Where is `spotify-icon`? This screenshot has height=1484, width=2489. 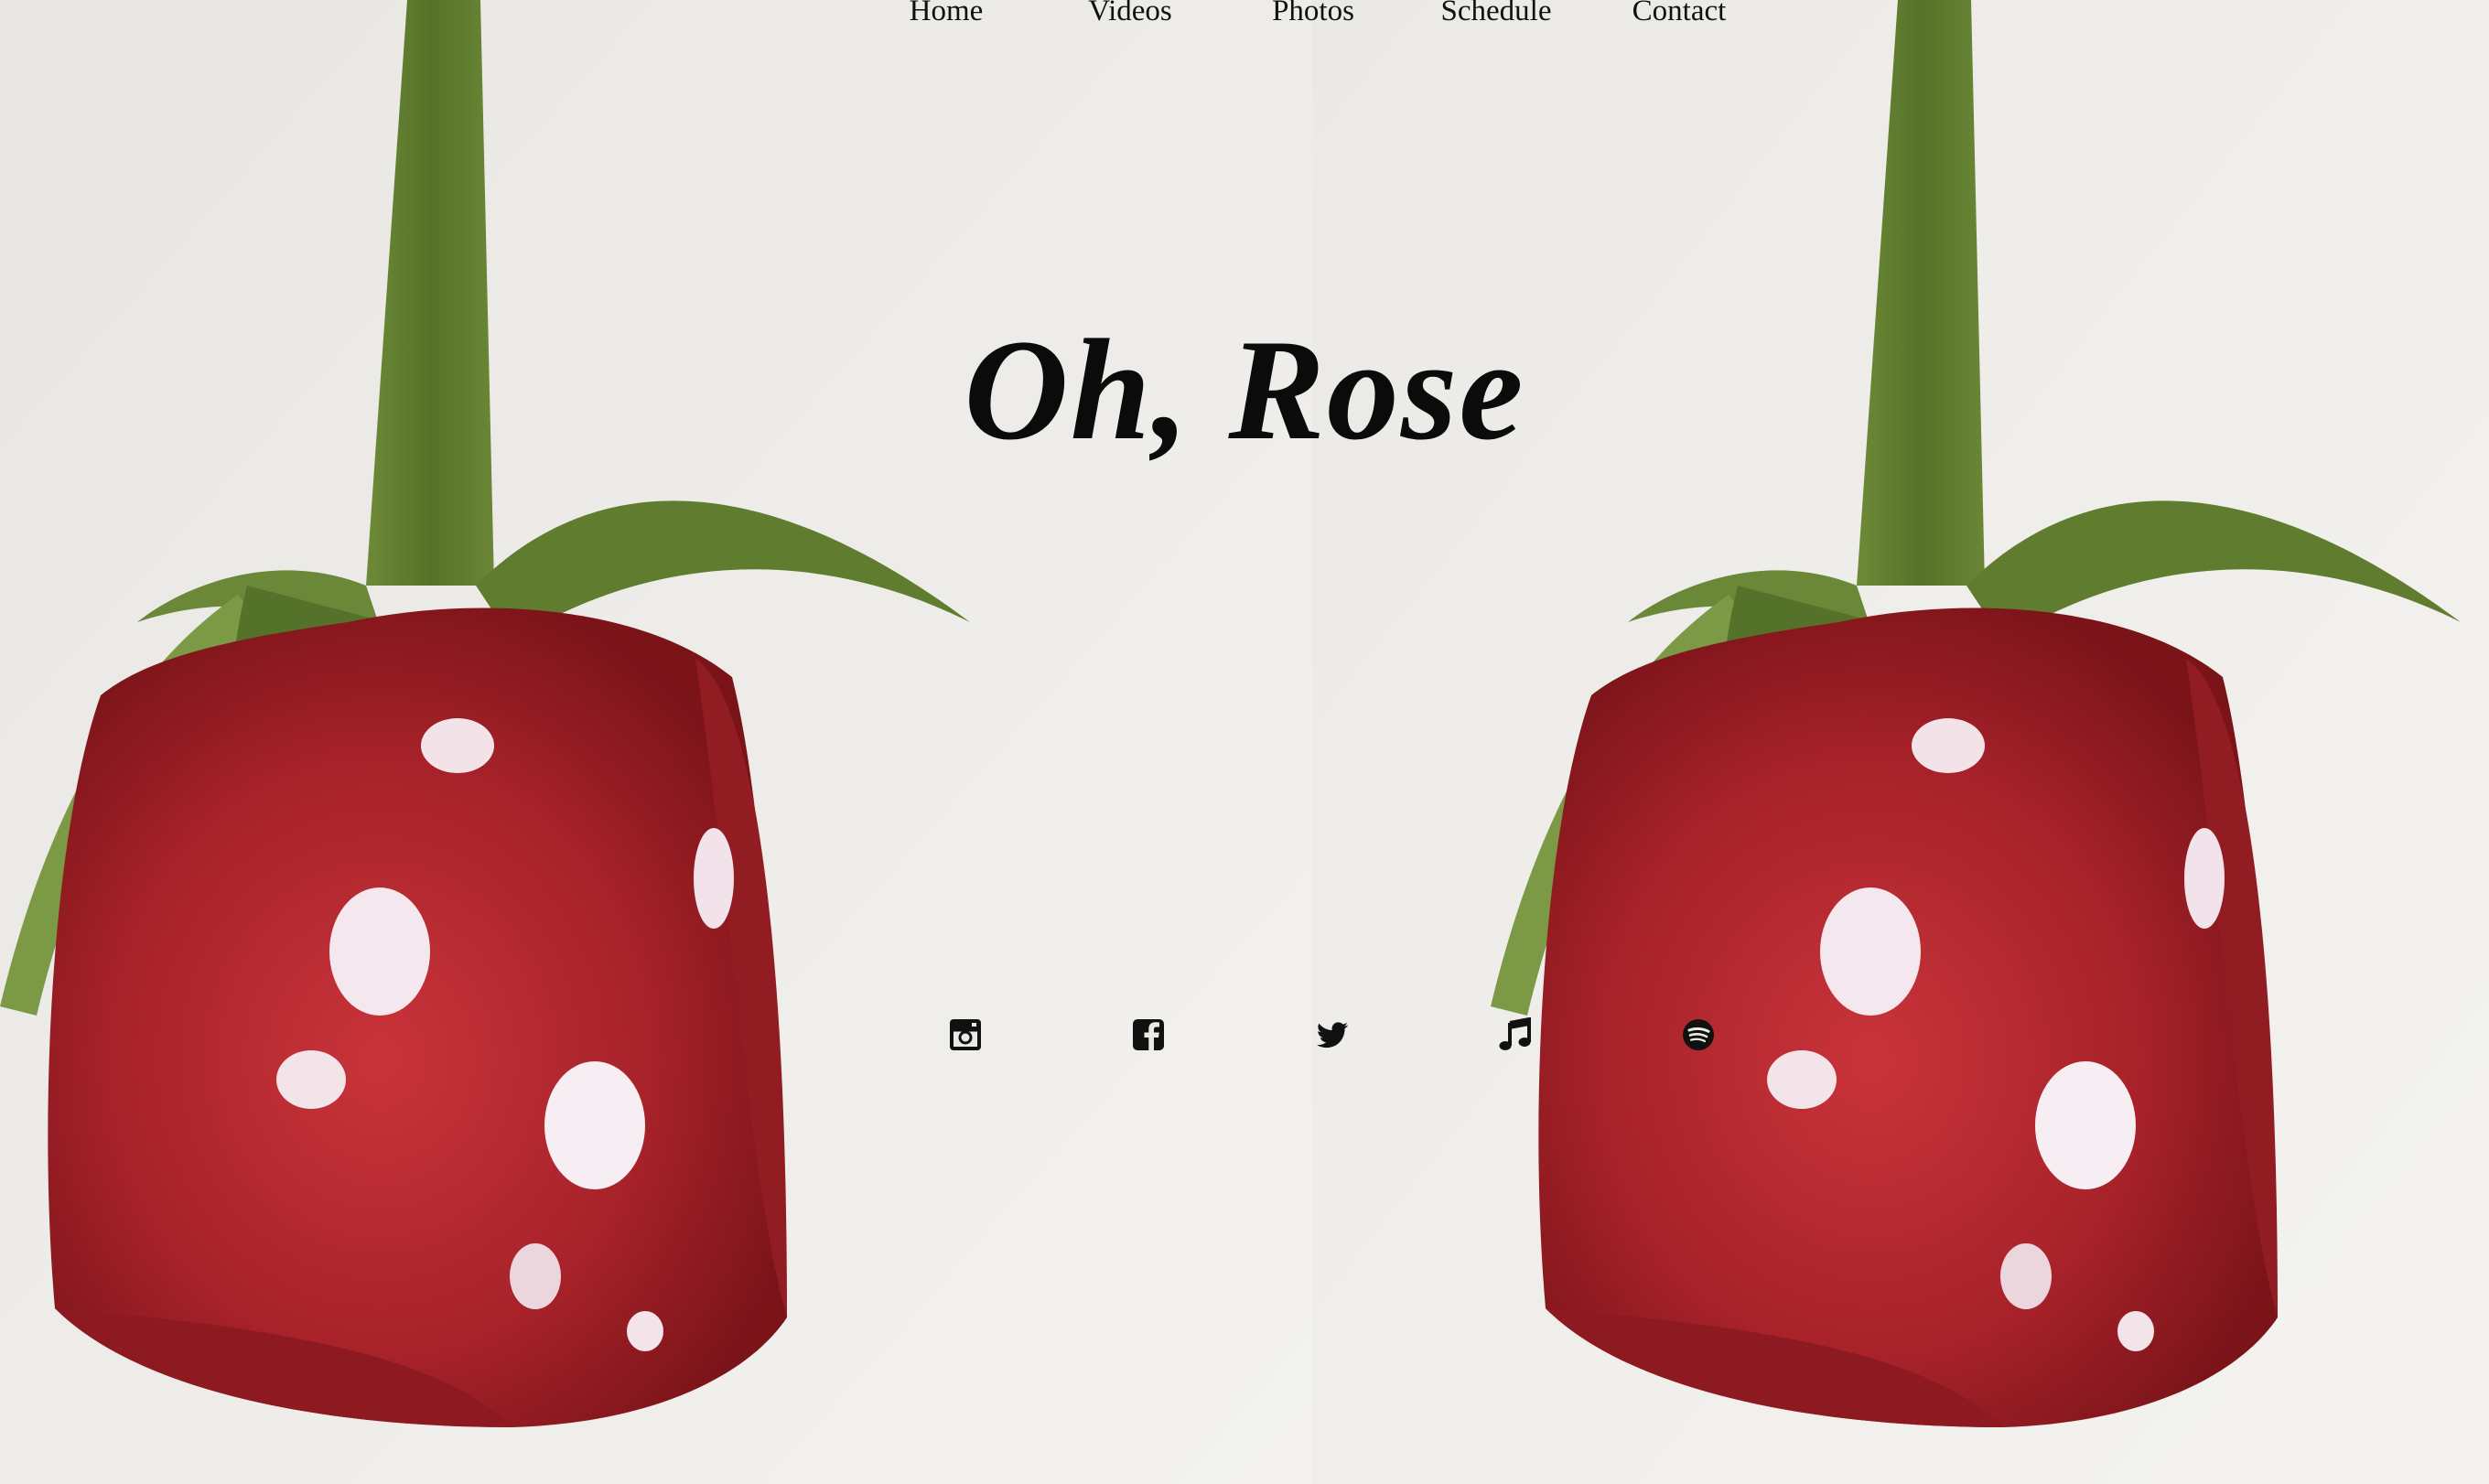
spotify-icon is located at coordinates (1698, 1034).